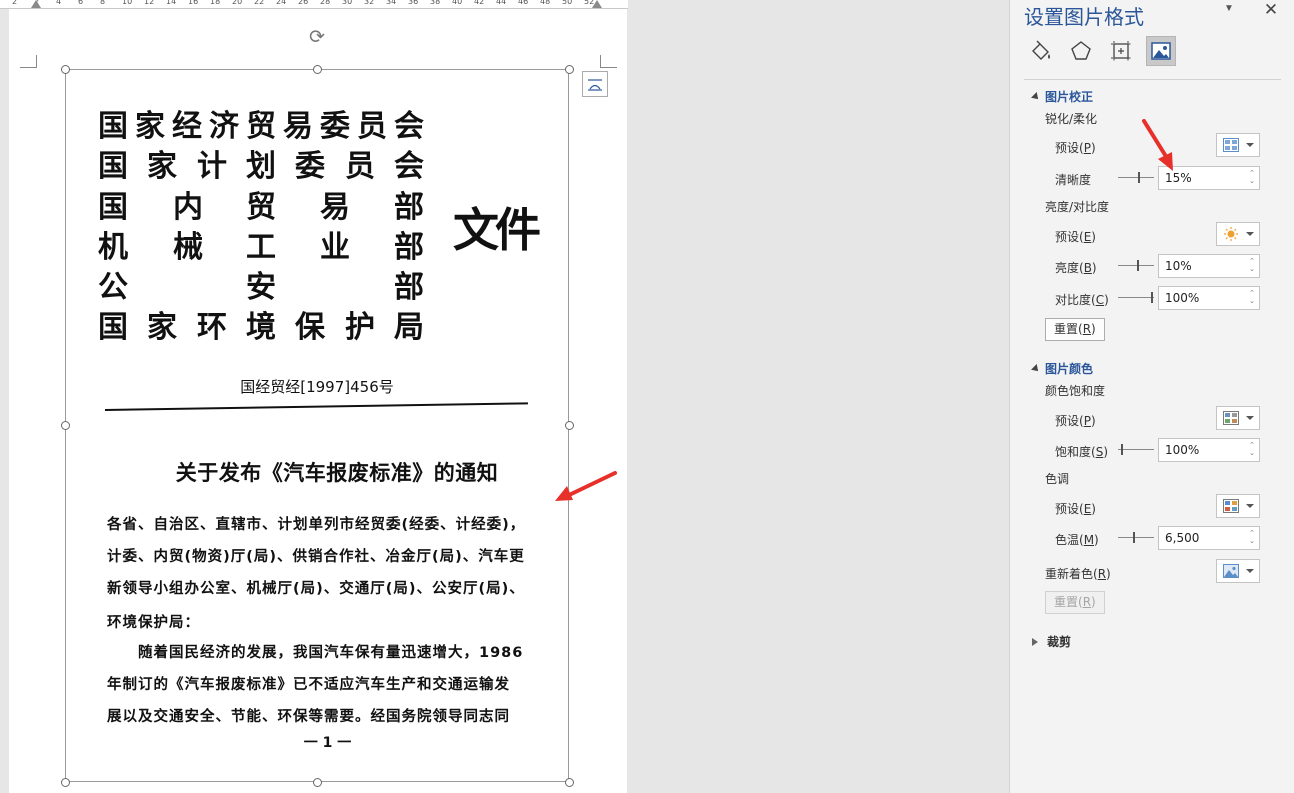 The image size is (1294, 793). What do you see at coordinates (1238, 145) in the screenshot?
I see `sharpen-preset-dropdown` at bounding box center [1238, 145].